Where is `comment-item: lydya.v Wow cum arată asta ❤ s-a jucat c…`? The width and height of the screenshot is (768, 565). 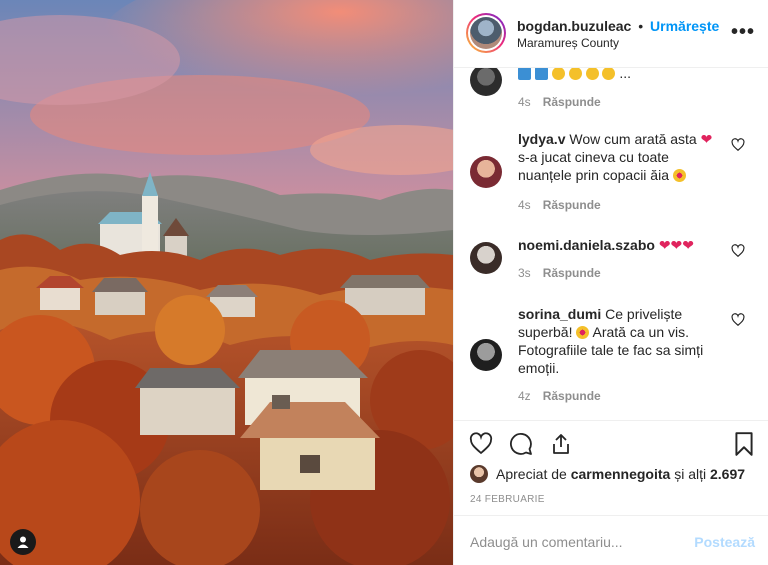 comment-item: lydya.v Wow cum arată asta ❤ s-a jucat c… is located at coordinates (611, 175).